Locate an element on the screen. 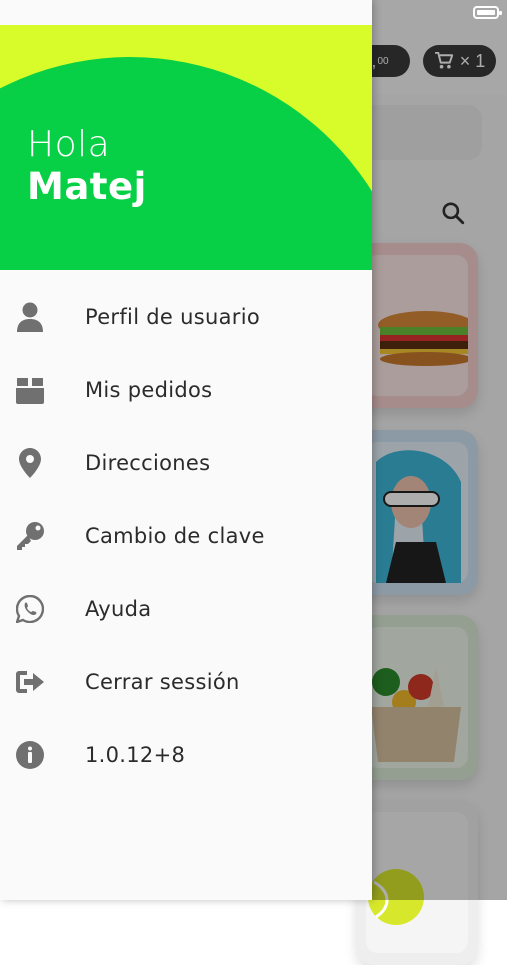 The image size is (507, 965). key-icon is located at coordinates (30, 536).